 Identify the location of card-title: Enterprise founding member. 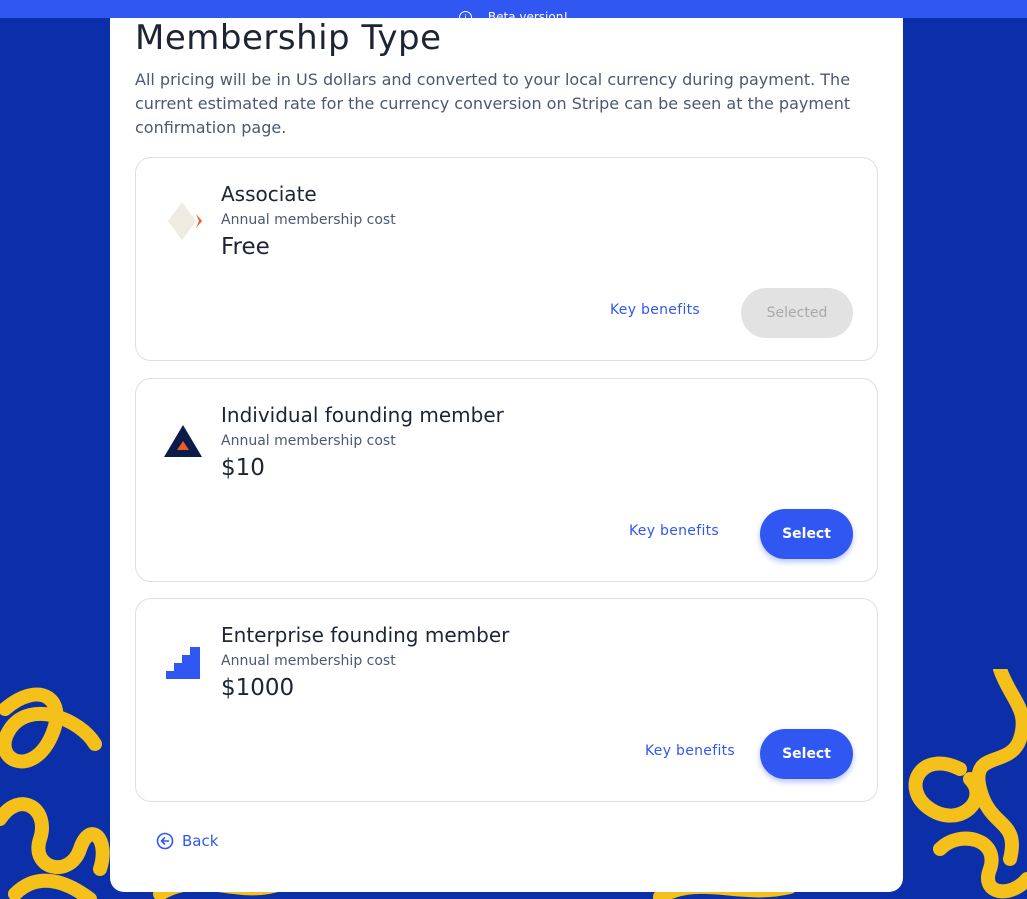
(365, 635).